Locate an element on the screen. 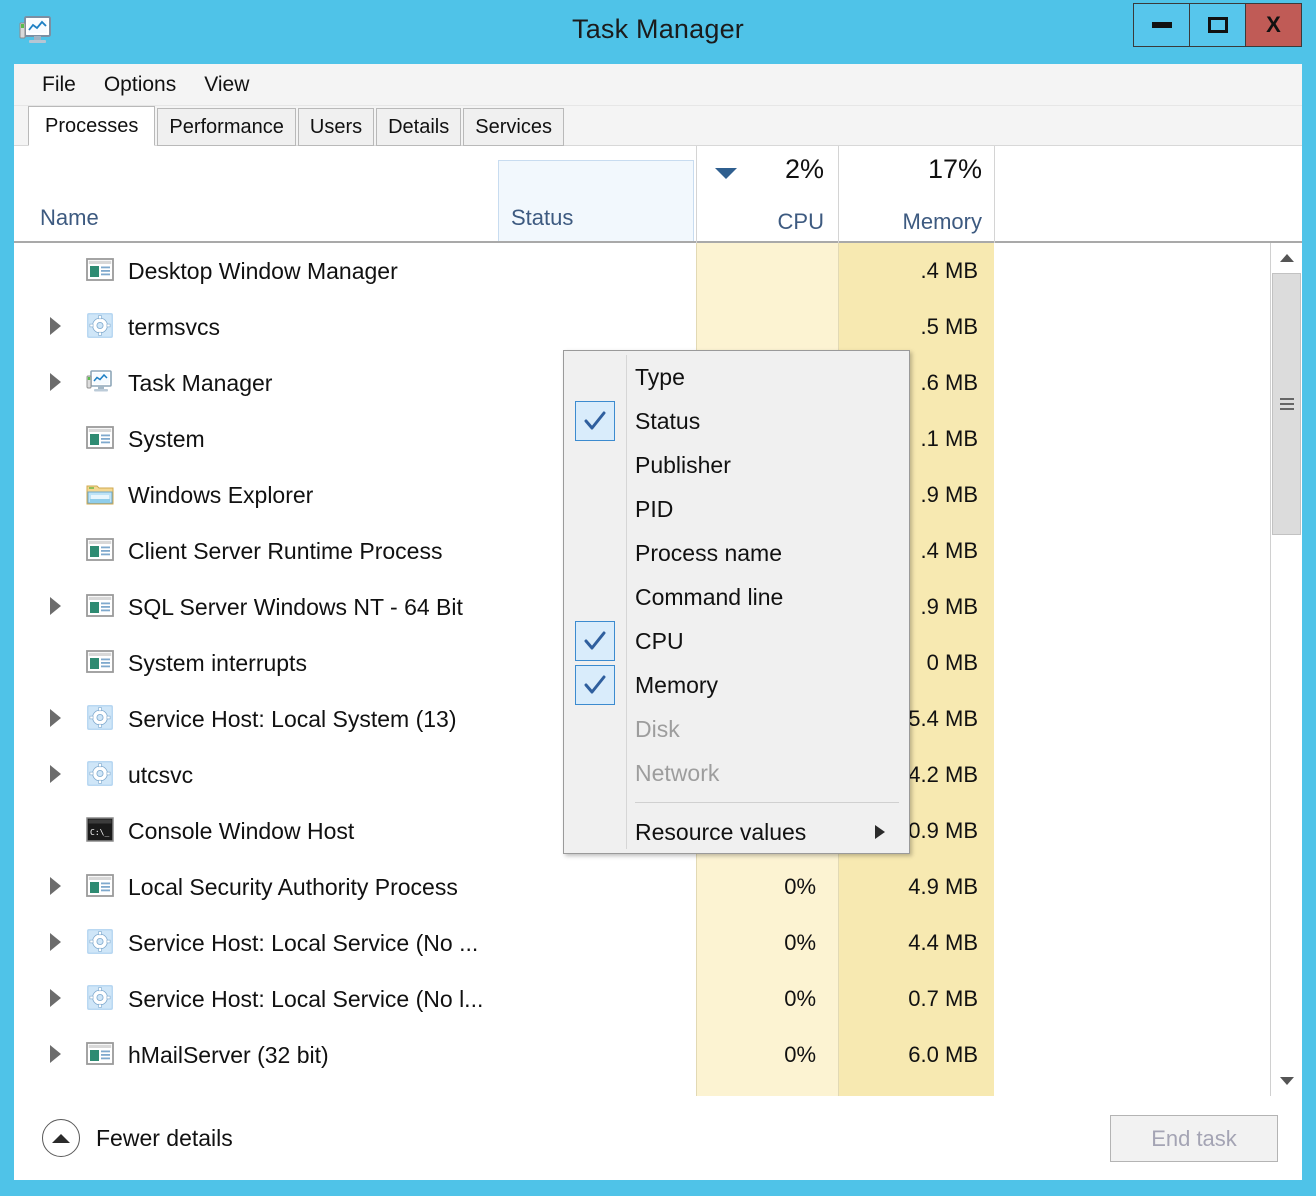 Image resolution: width=1316 pixels, height=1196 pixels. process-name: Client Server Runtime Process is located at coordinates (285, 550).